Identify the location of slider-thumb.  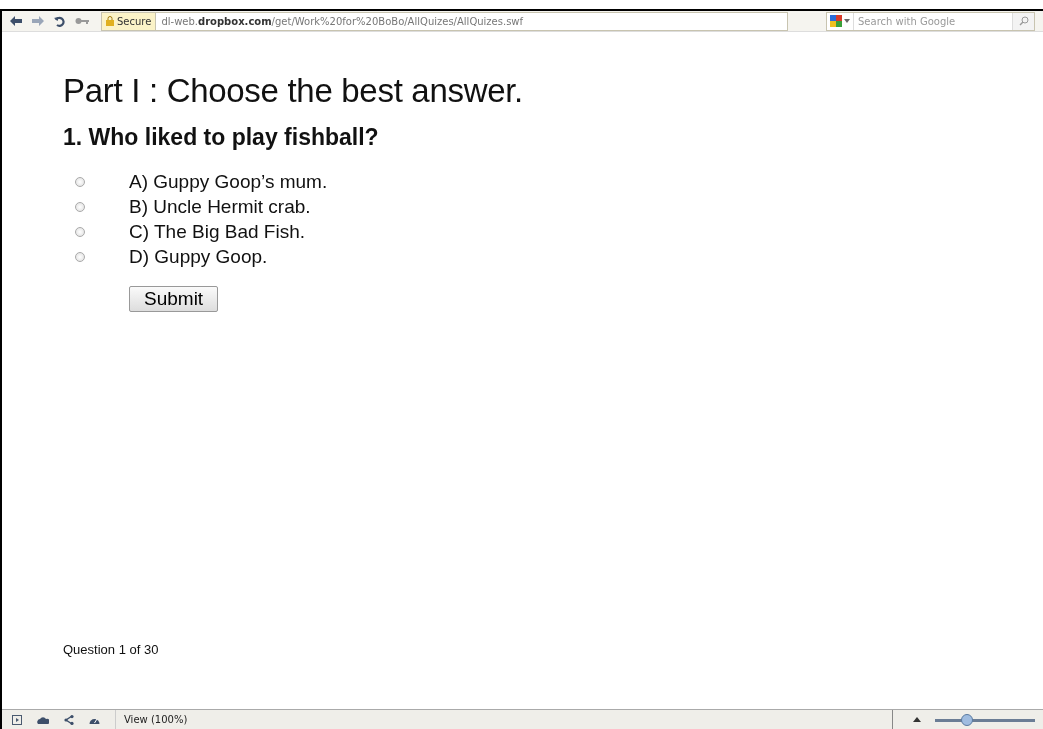
(967, 719).